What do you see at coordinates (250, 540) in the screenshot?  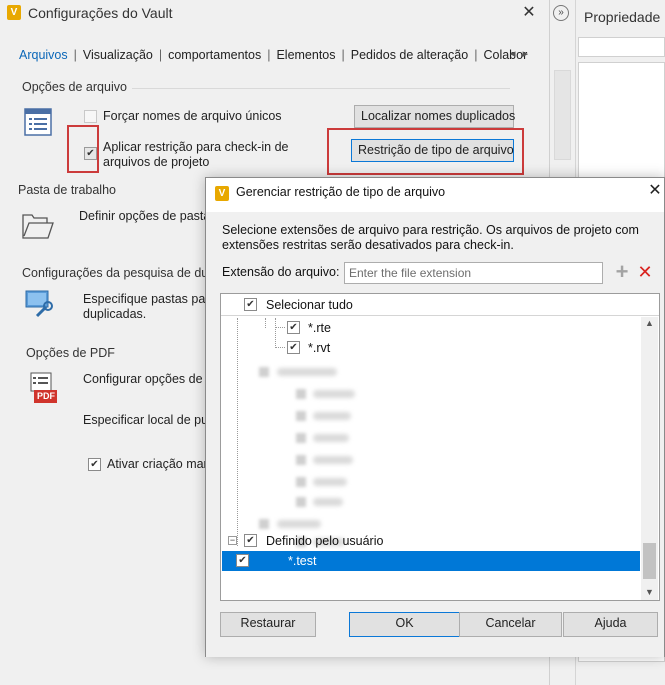 I see `user-defined-checkbox: ✔` at bounding box center [250, 540].